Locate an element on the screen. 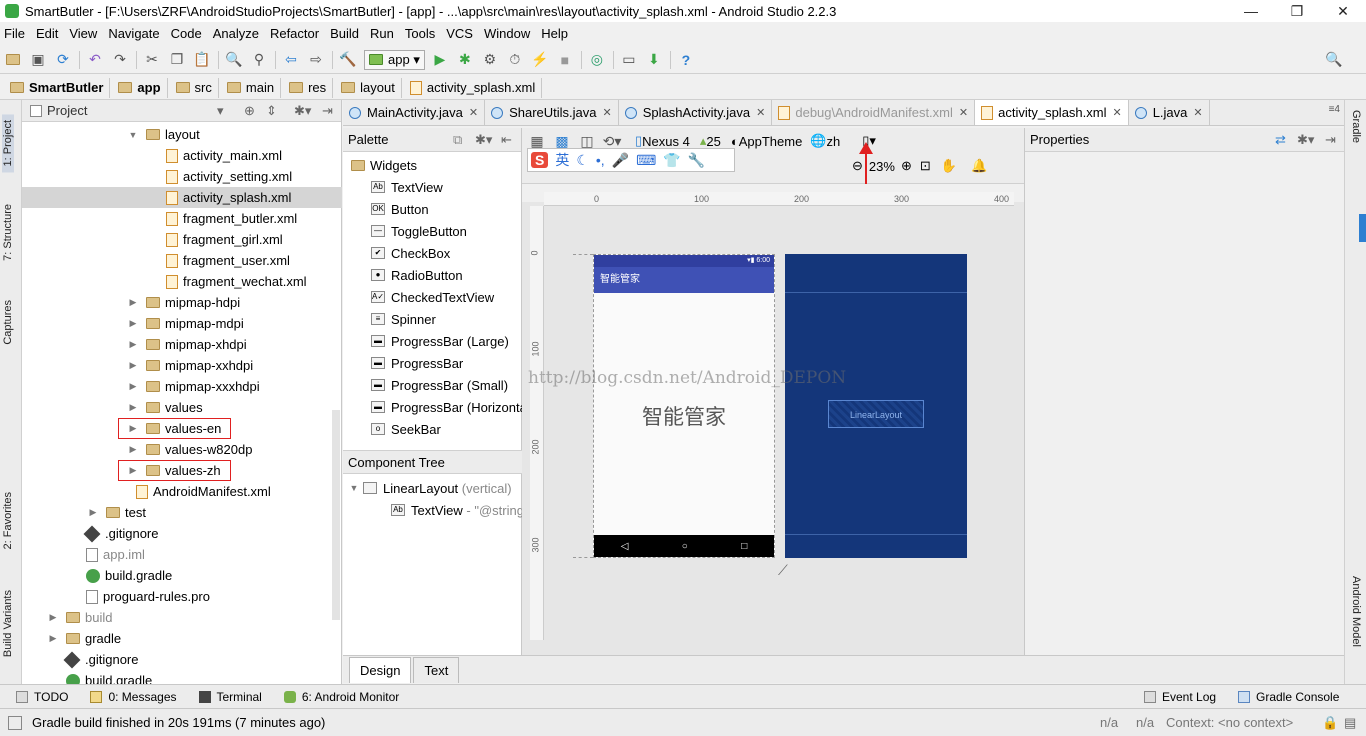 Image resolution: width=1366 pixels, height=736 pixels. properties-hide-icon: ⇥ is located at coordinates (1330, 140).